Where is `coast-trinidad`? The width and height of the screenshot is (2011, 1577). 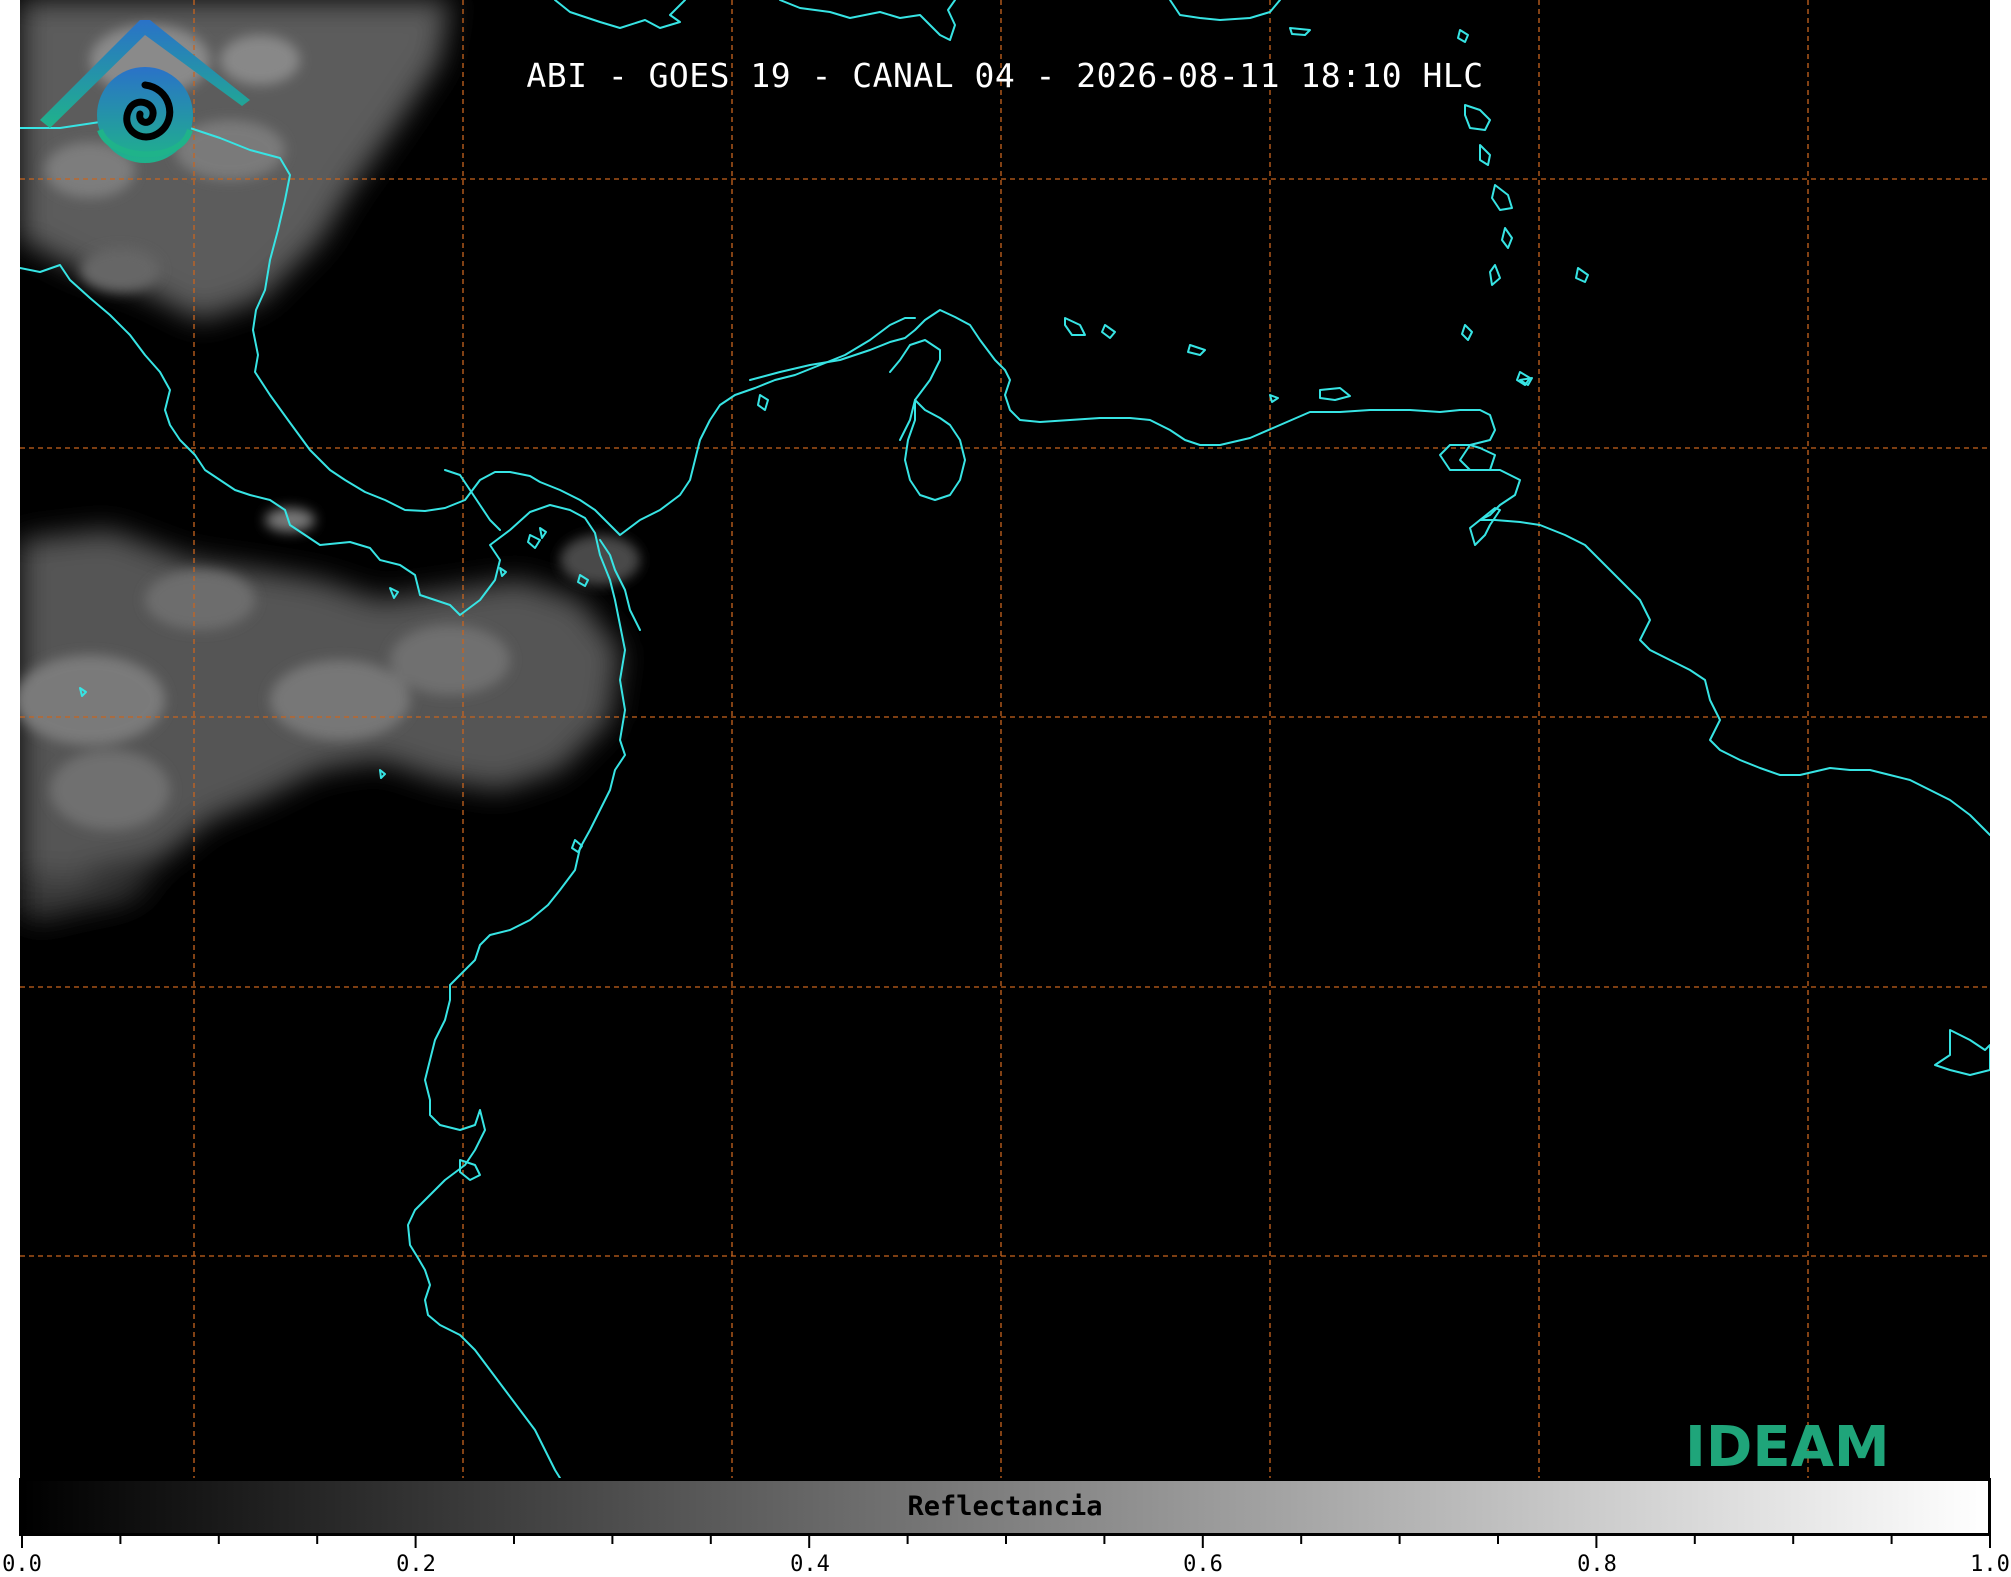
coast-trinidad is located at coordinates (1485, 526).